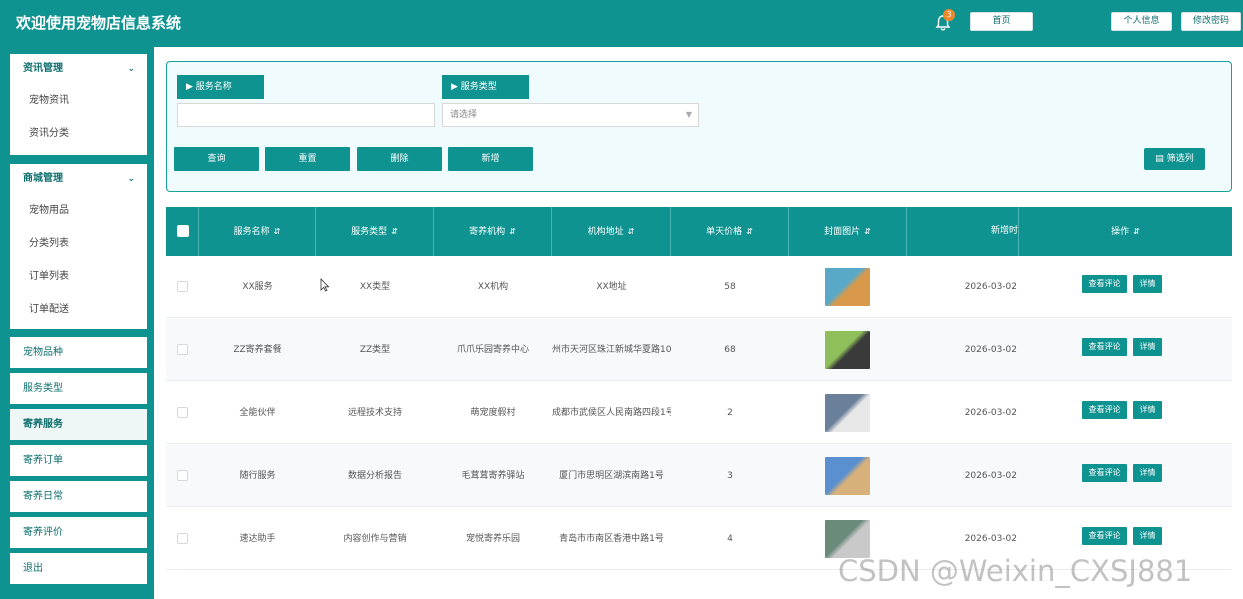 This screenshot has height=599, width=1243. What do you see at coordinates (730, 231) in the screenshot?
I see `column-header-price: 单天价格 ⇵` at bounding box center [730, 231].